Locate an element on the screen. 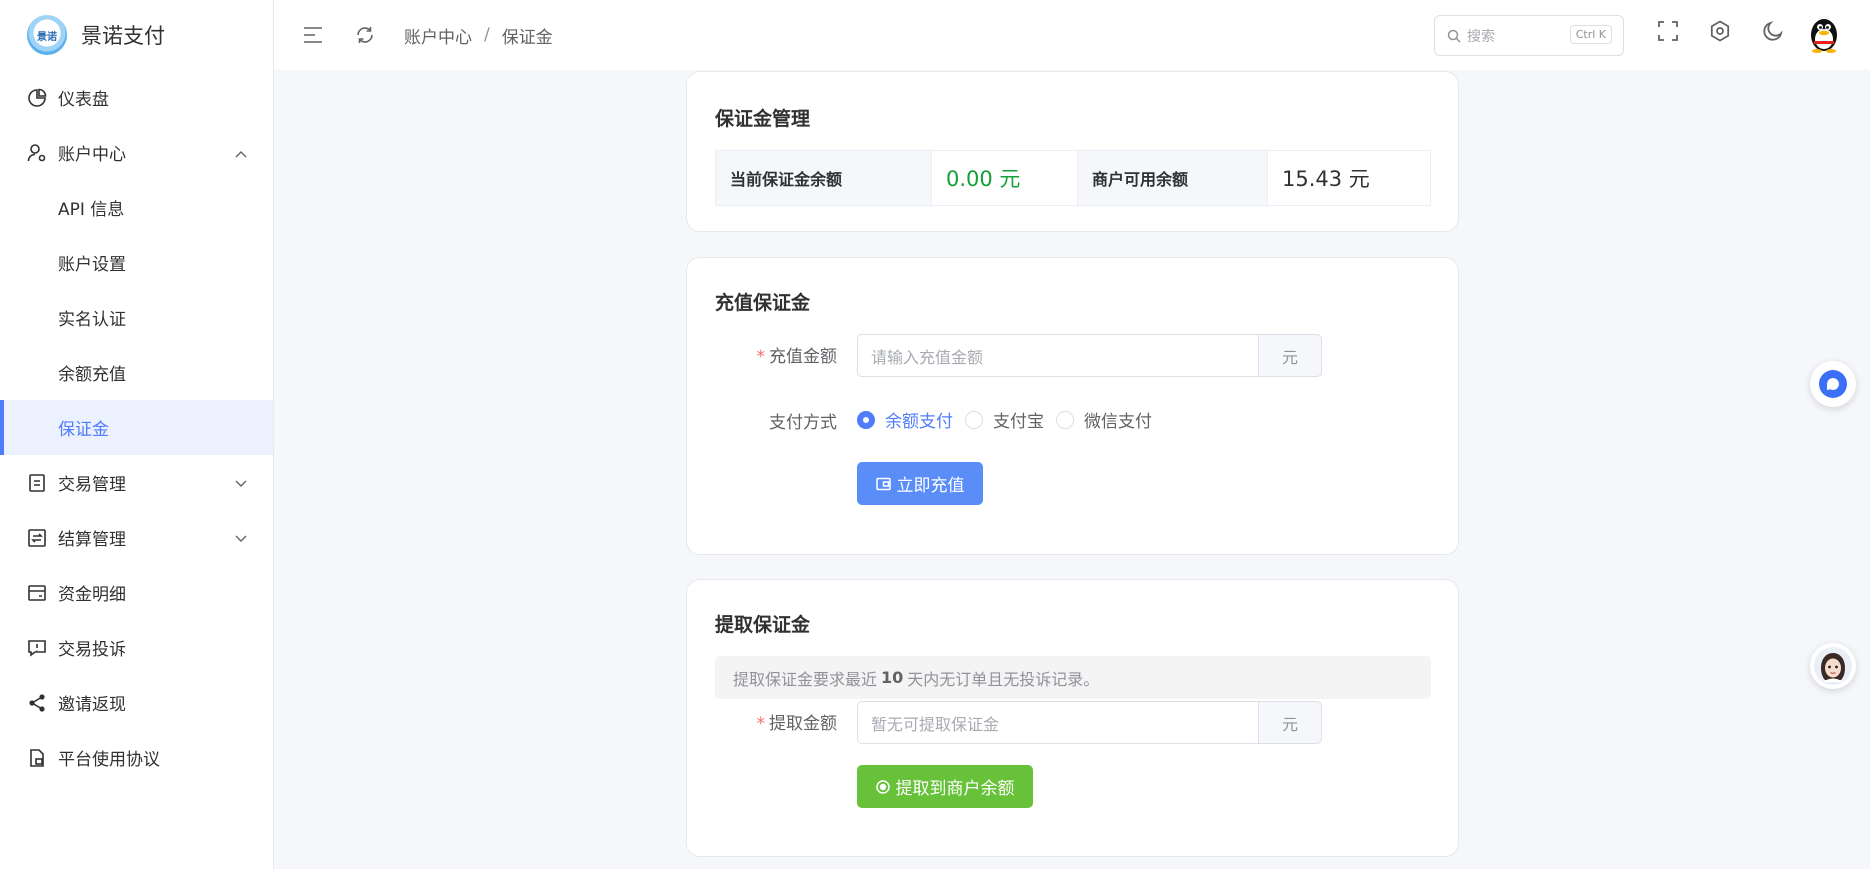 This screenshot has height=869, width=1870. withdraw-amount-input: 暂无可提取保证金 is located at coordinates (1057, 722).